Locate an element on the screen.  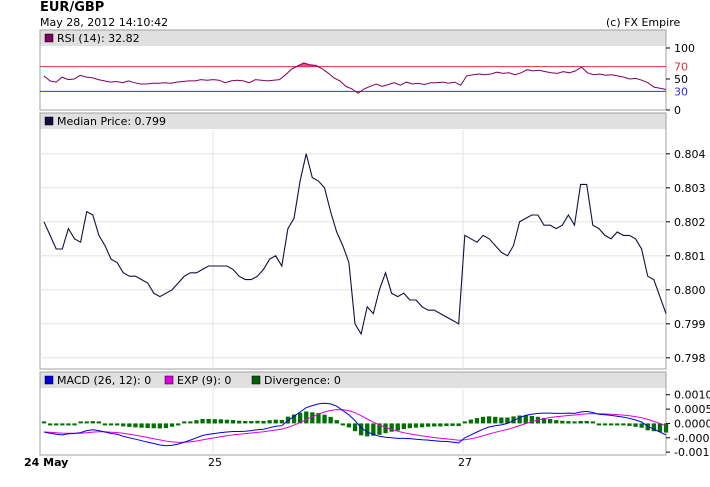
macd-legend-label: MACD (26, 12): 0 is located at coordinates (104, 380).